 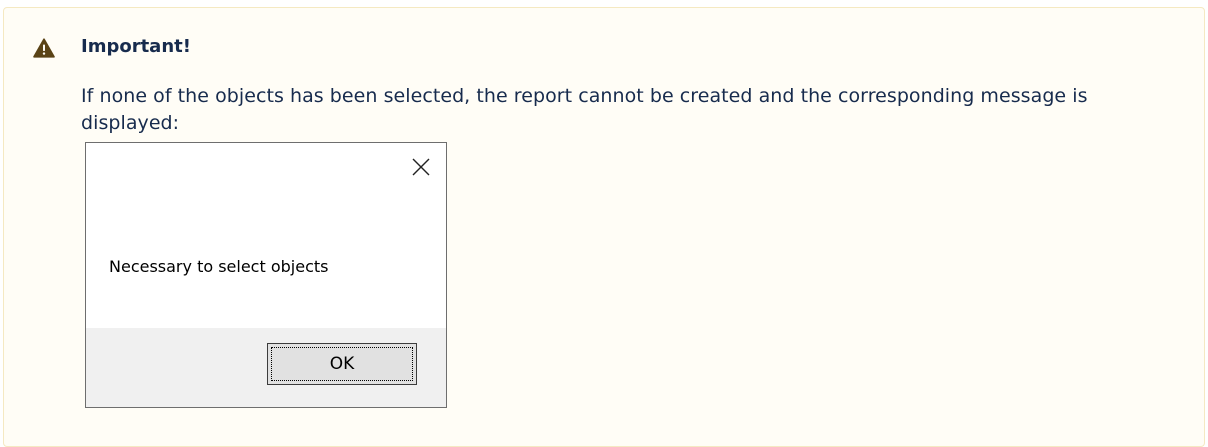 I want to click on ok-button: OK, so click(x=342, y=364).